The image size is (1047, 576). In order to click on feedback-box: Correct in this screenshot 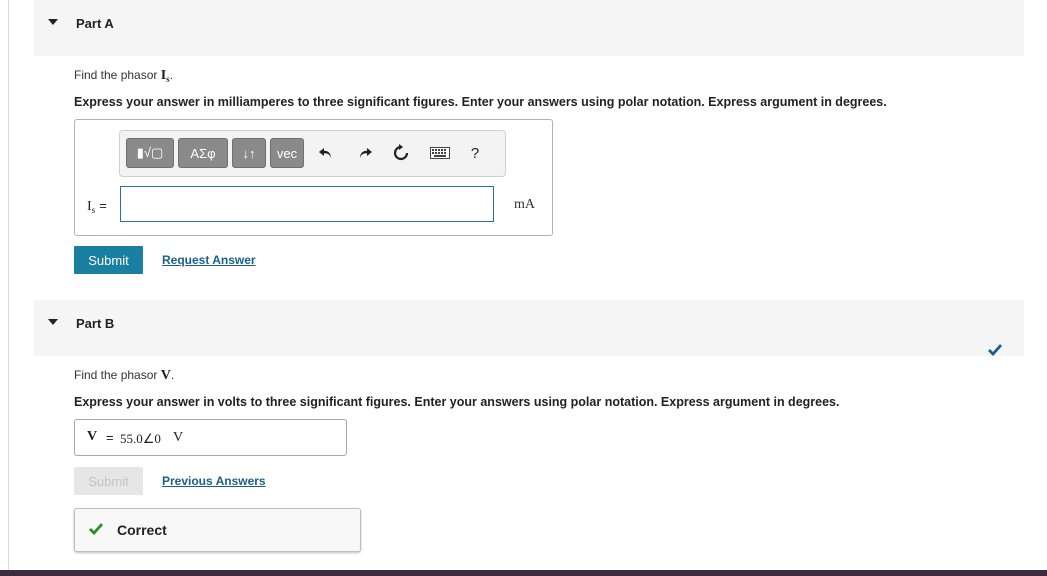, I will do `click(217, 530)`.